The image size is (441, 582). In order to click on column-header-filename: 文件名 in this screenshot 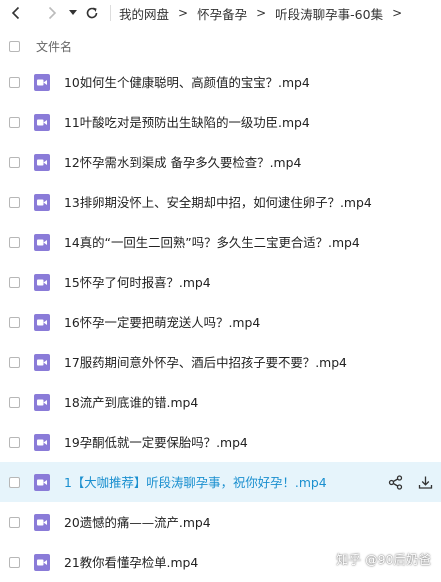, I will do `click(54, 46)`.